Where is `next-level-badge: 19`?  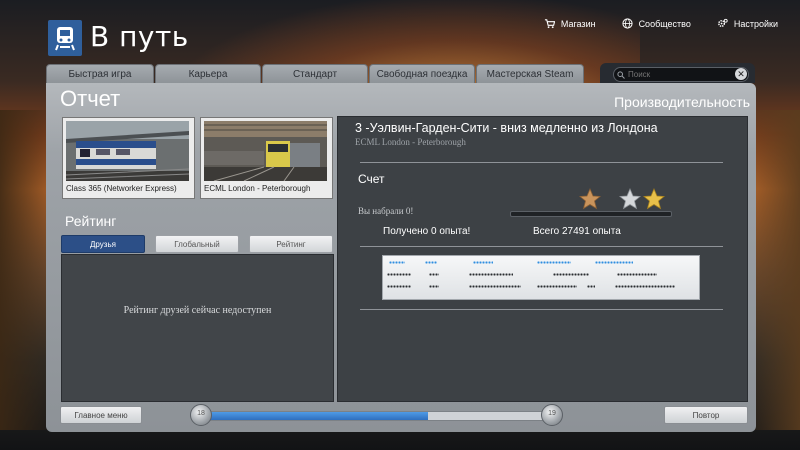 next-level-badge: 19 is located at coordinates (552, 415).